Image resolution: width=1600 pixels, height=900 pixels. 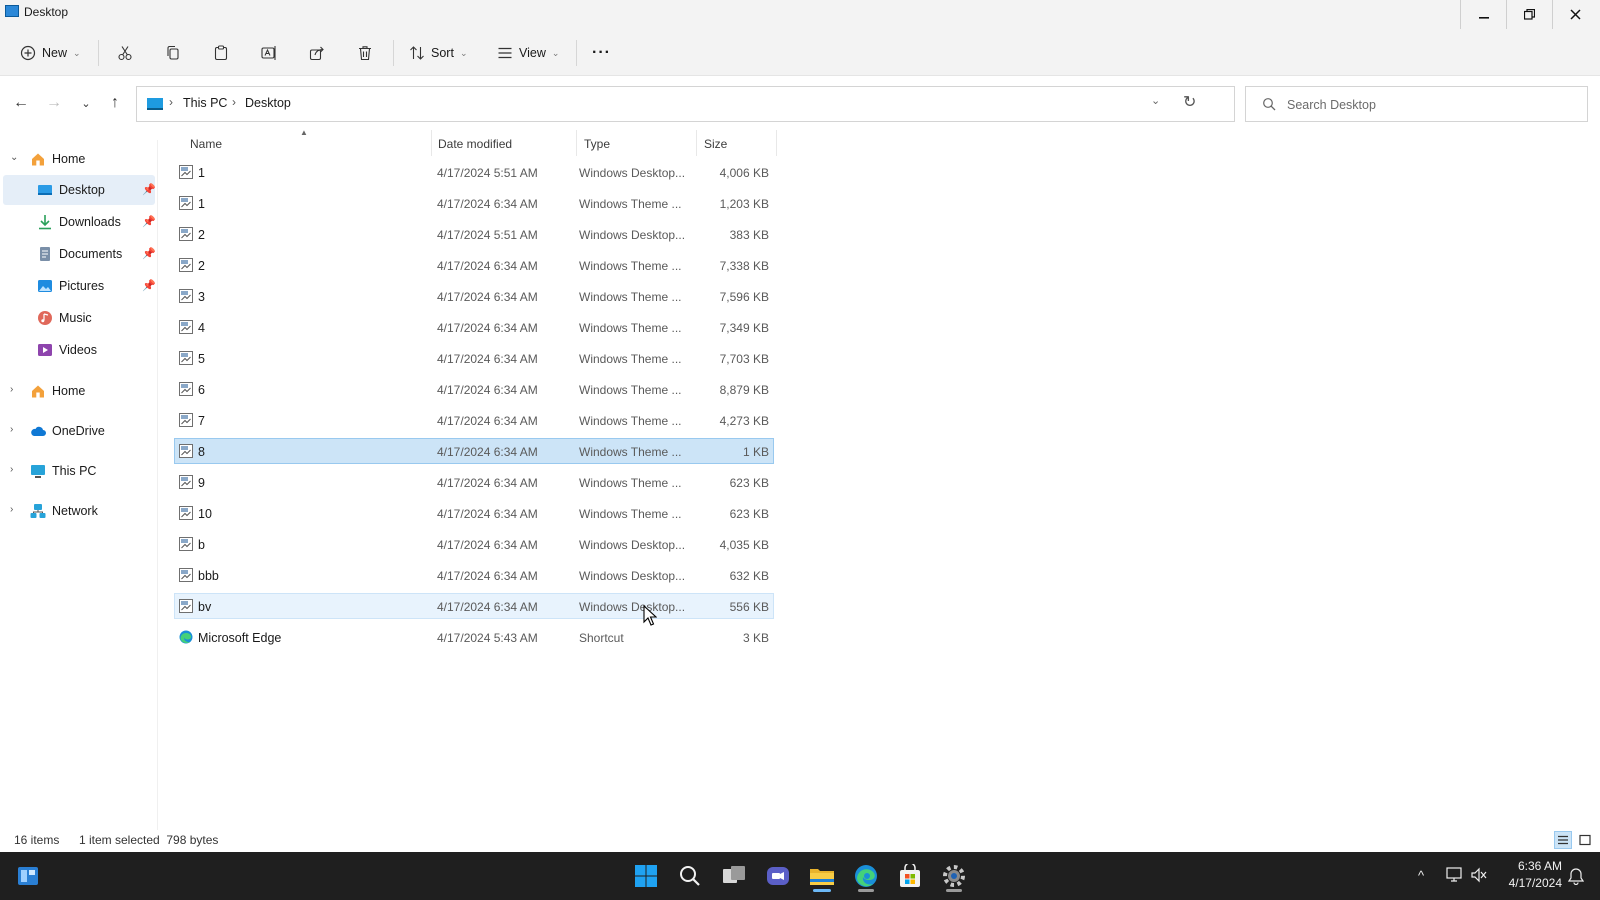 I want to click on sidebar-item-music: Music, so click(x=78, y=318).